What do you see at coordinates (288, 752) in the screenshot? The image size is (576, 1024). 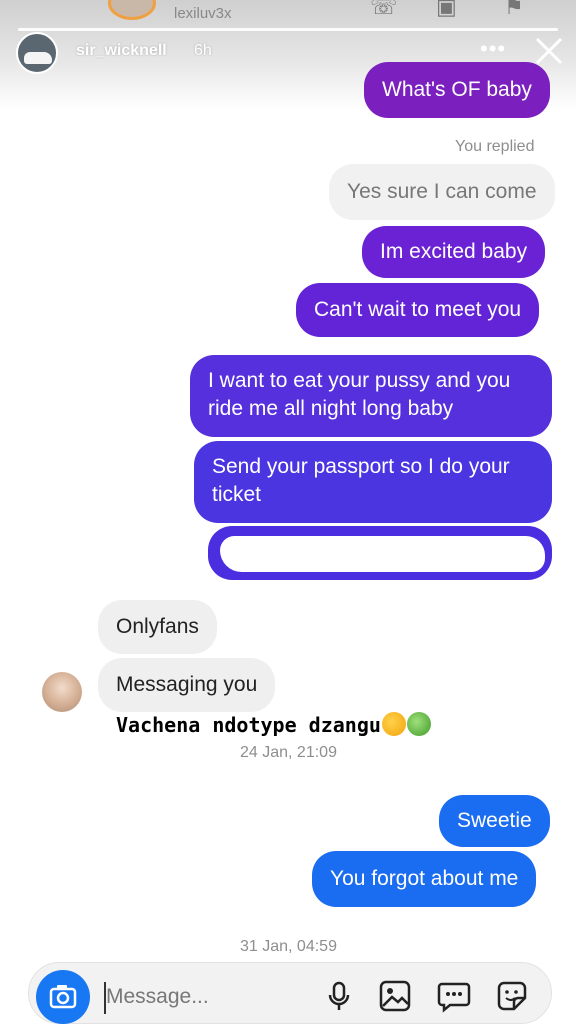 I see `timestamp: 24 Jan, 21:09` at bounding box center [288, 752].